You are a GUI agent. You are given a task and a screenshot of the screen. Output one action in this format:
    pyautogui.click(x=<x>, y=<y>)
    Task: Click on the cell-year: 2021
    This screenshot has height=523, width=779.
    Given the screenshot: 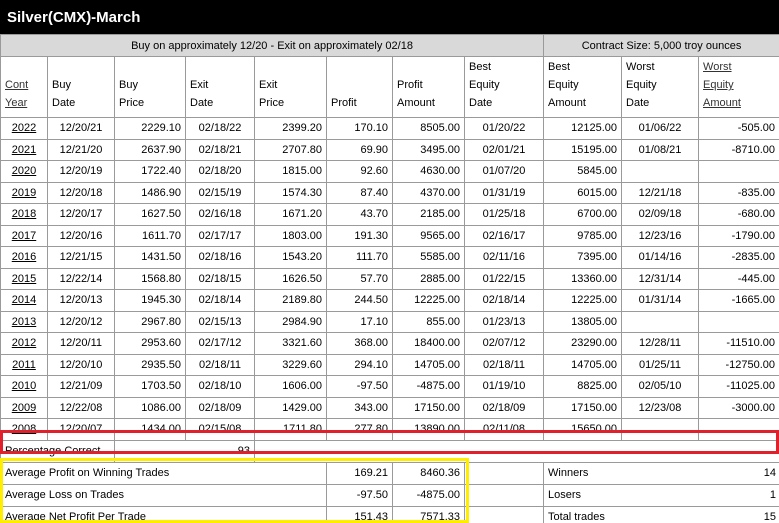 What is the action you would take?
    pyautogui.click(x=24, y=149)
    